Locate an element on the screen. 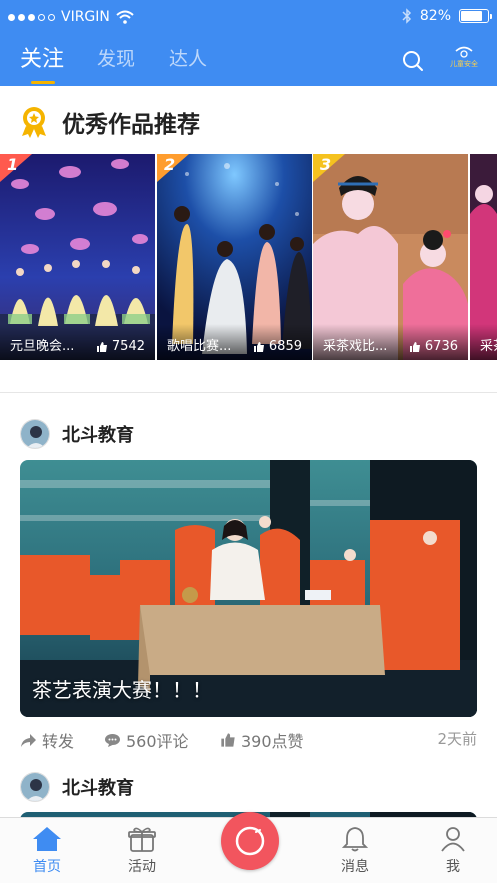 The image size is (497, 883). bell-icon is located at coordinates (355, 839).